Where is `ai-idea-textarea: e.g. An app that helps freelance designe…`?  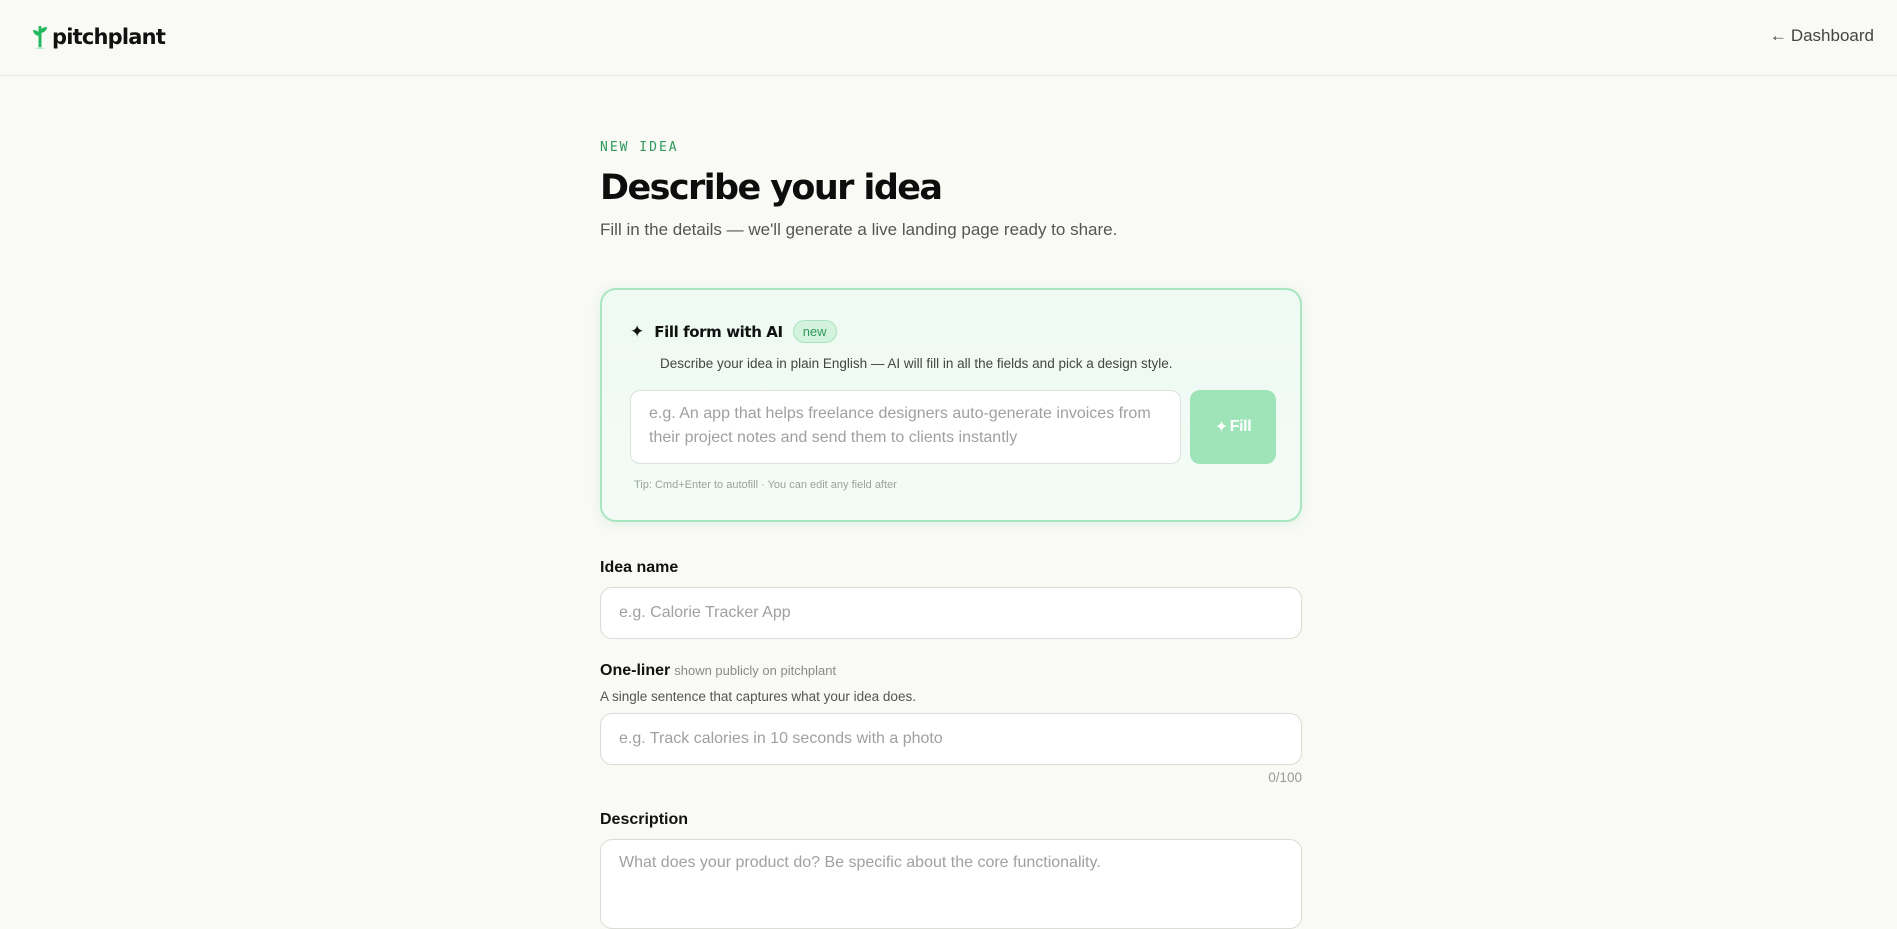
ai-idea-textarea: e.g. An app that helps freelance designe… is located at coordinates (905, 427).